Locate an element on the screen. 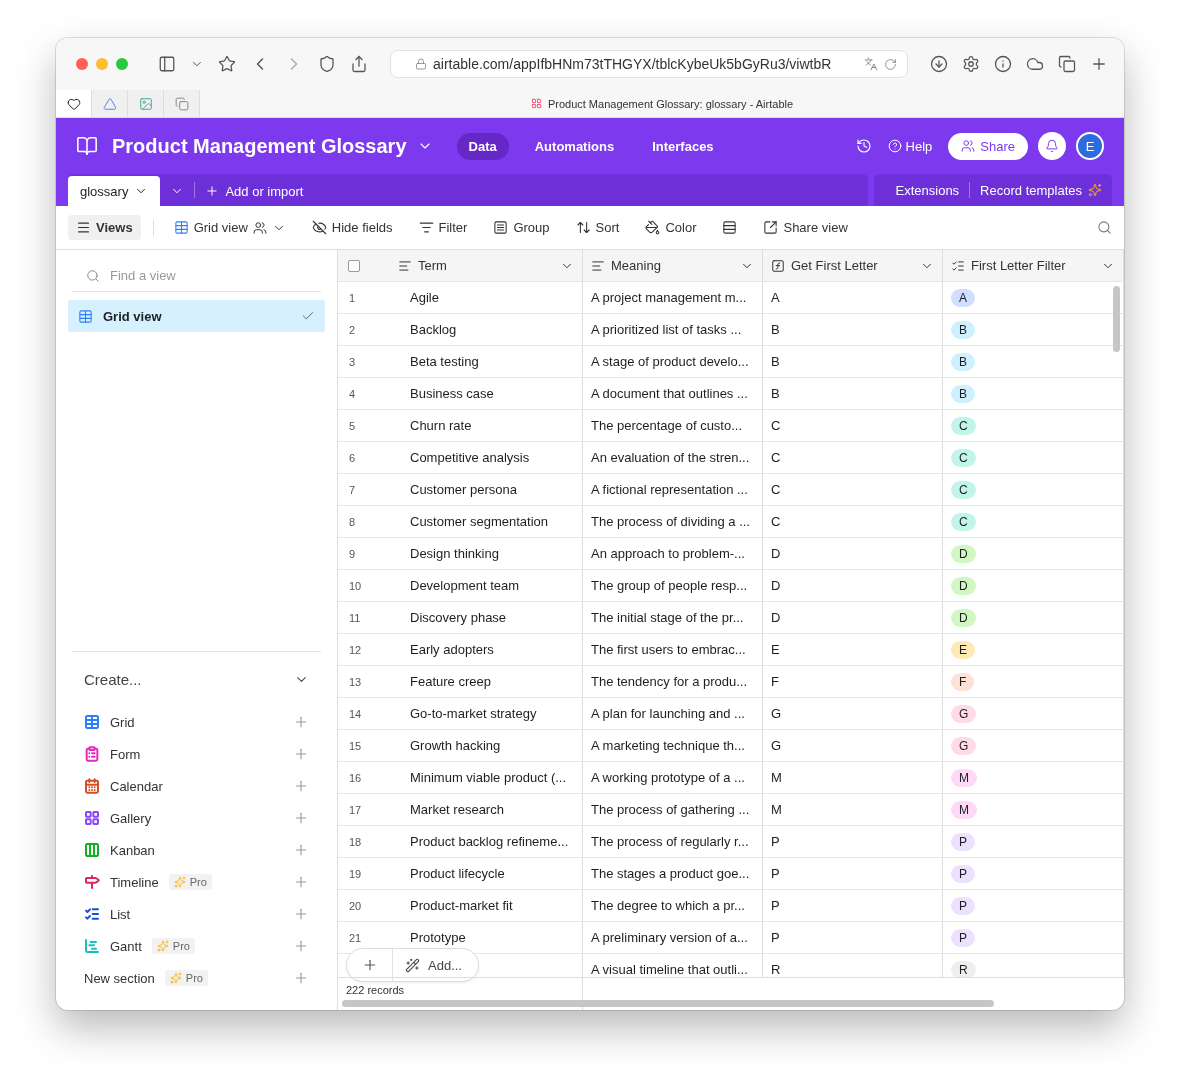 This screenshot has height=1085, width=1180. header-link: Extensions is located at coordinates (927, 190).